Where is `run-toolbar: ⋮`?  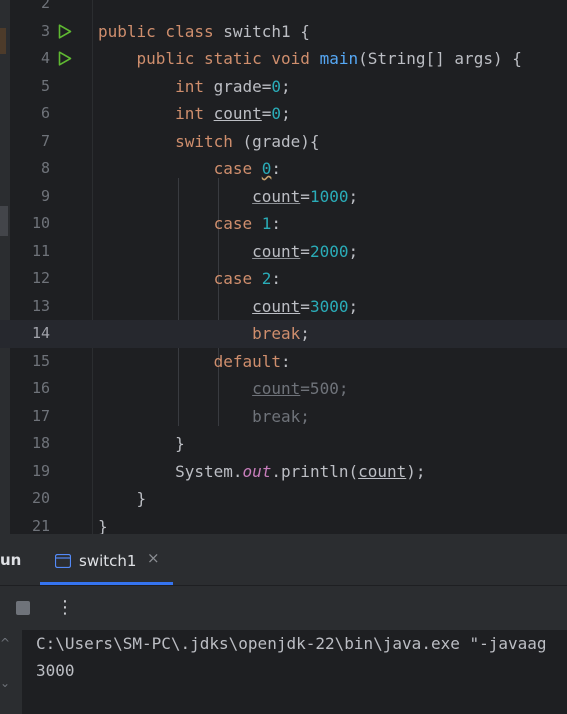 run-toolbar: ⋮ is located at coordinates (283, 608).